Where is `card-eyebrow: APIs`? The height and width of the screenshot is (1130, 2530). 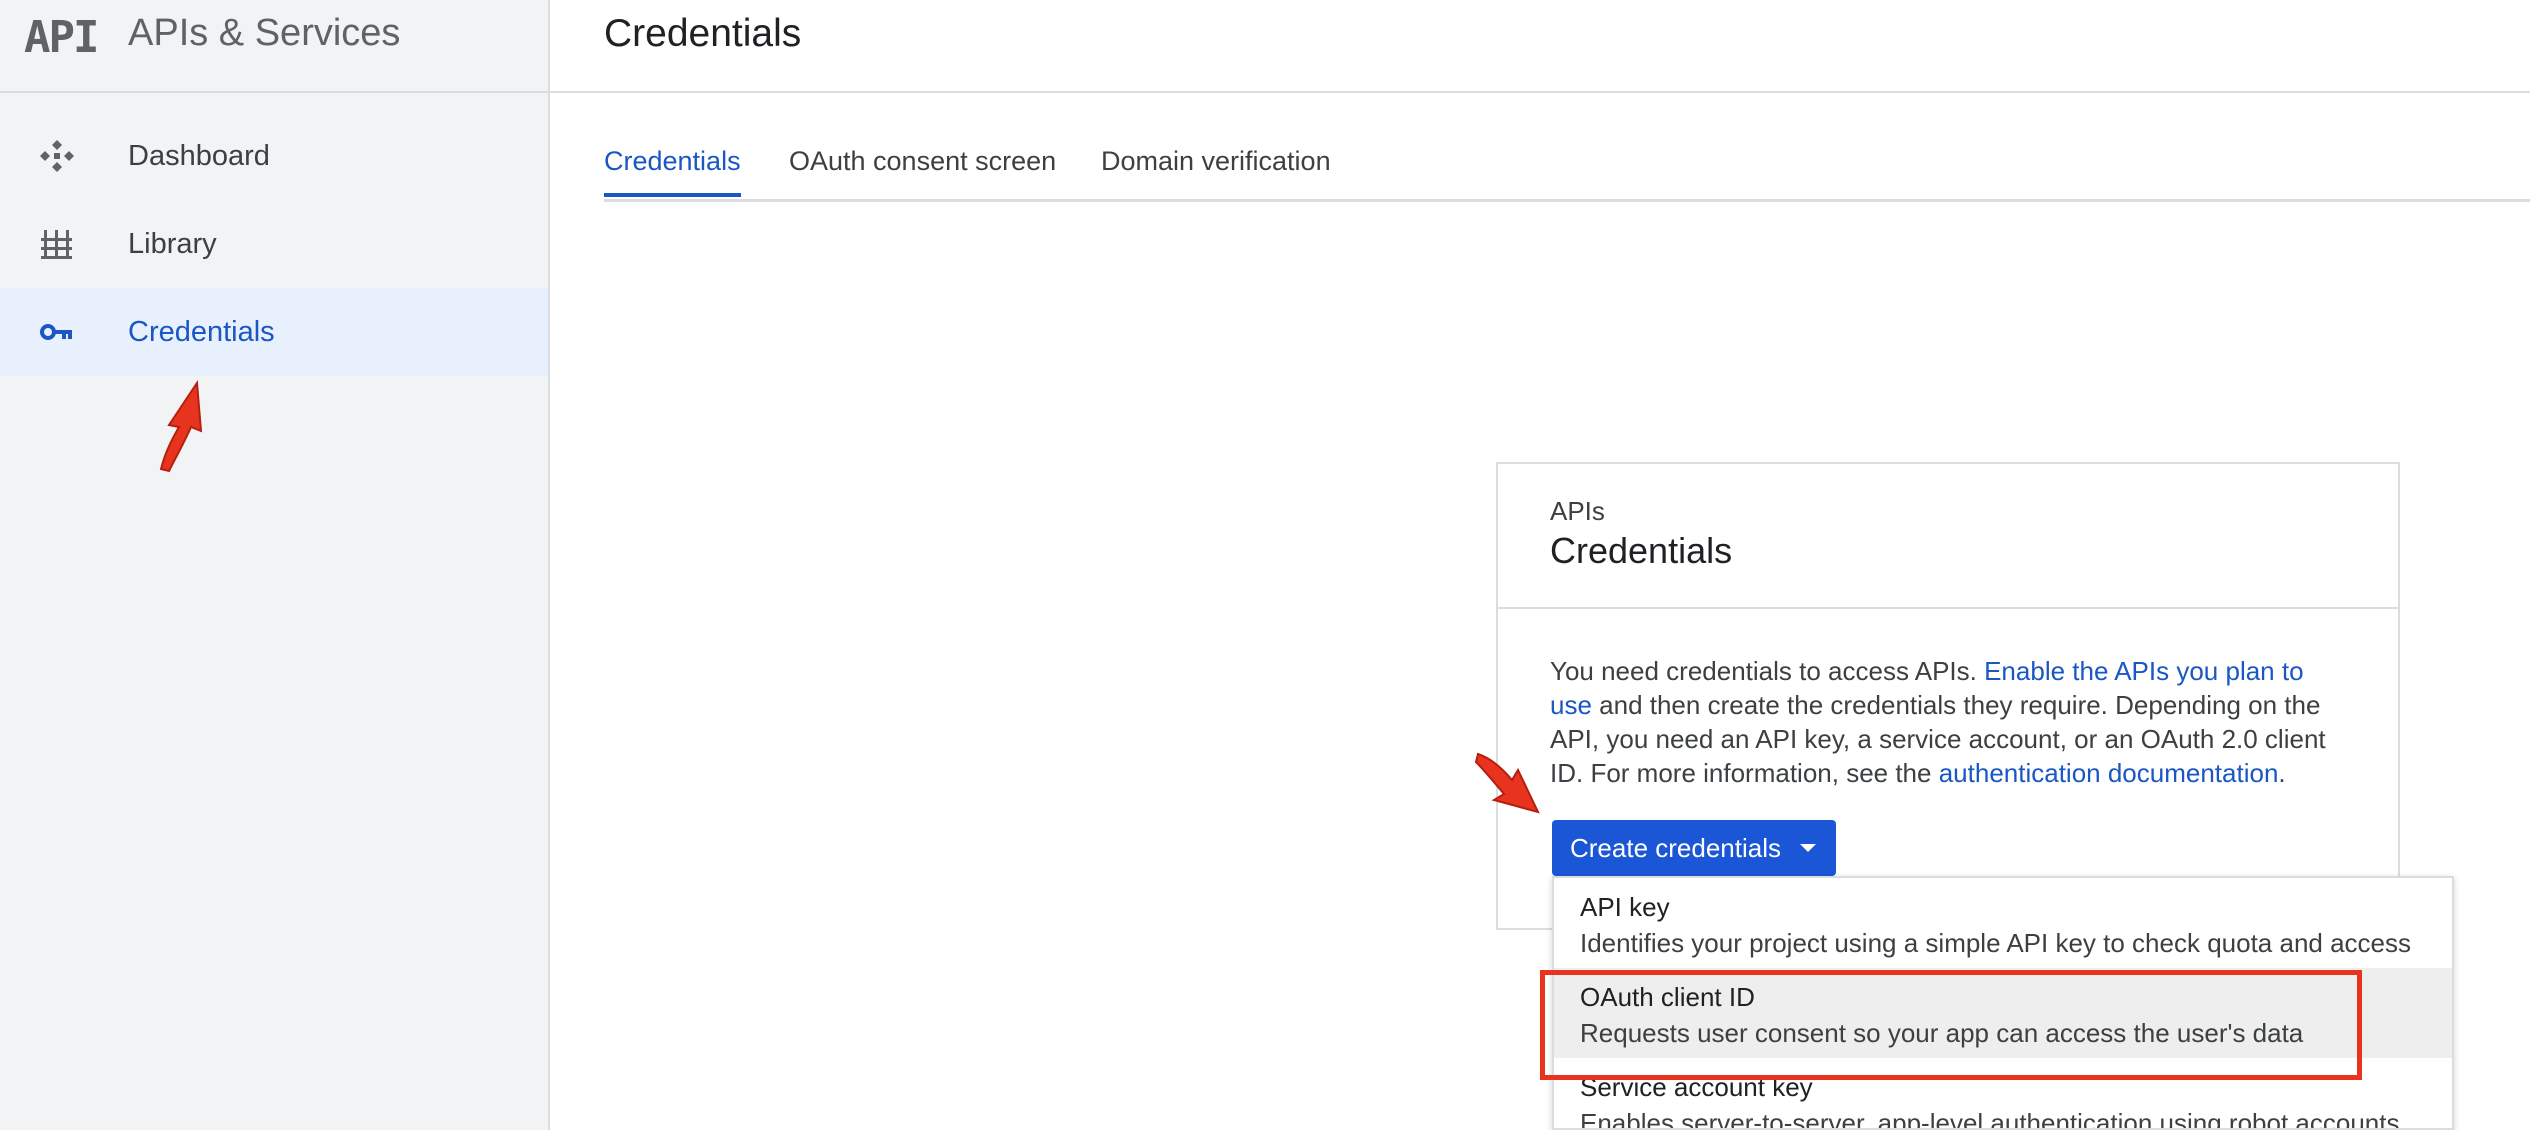
card-eyebrow: APIs is located at coordinates (1577, 511).